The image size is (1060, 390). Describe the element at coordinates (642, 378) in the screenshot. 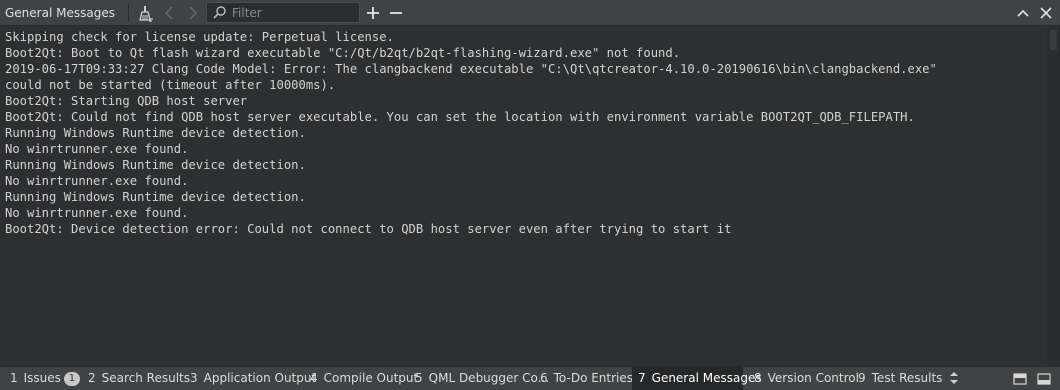

I see `tab-number: 7` at that location.